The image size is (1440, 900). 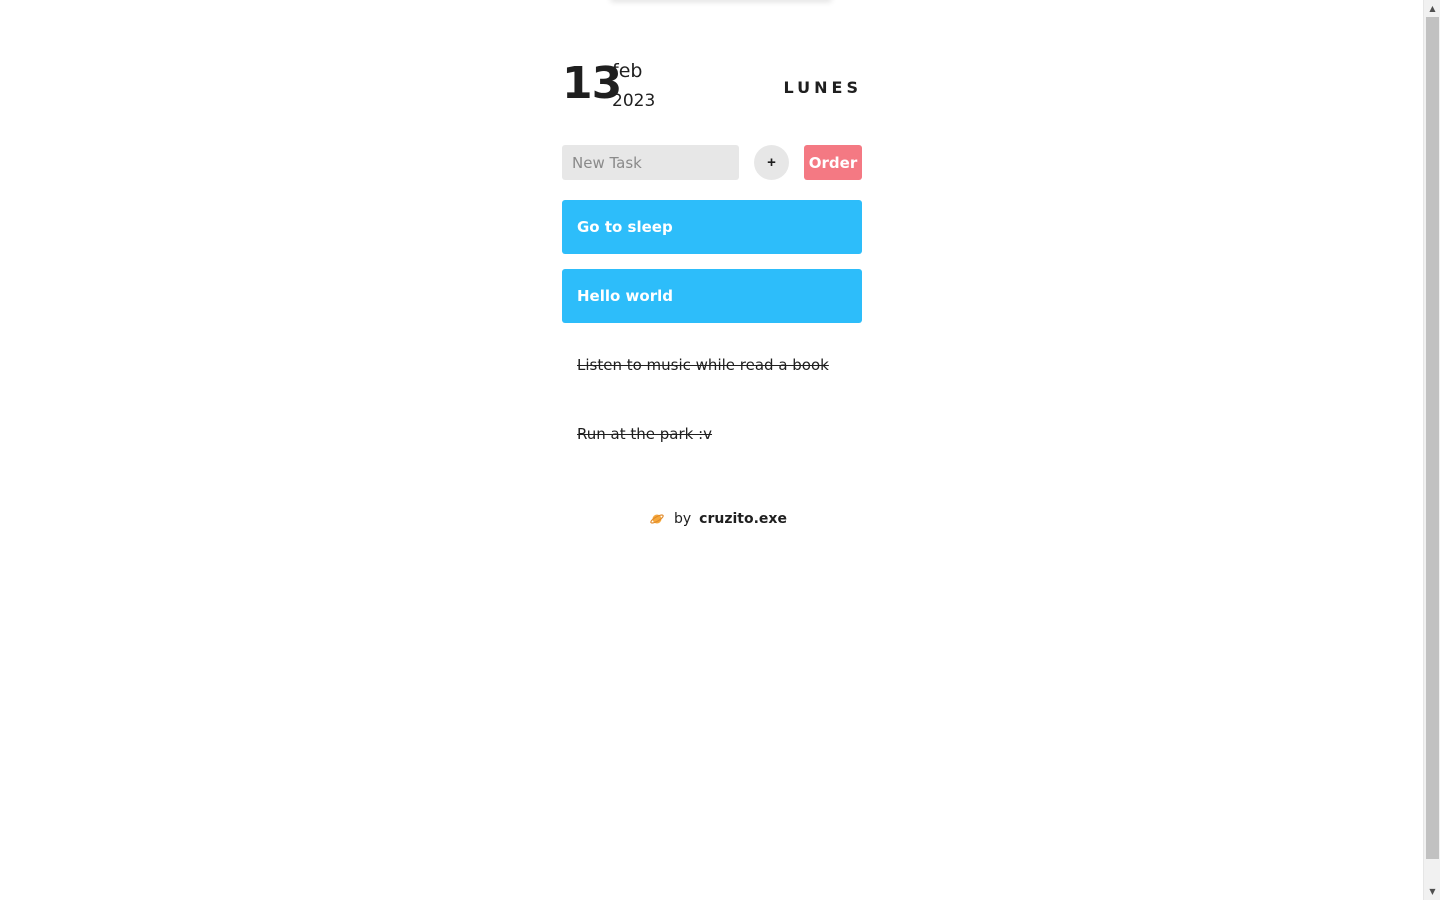 What do you see at coordinates (703, 365) in the screenshot?
I see `task-label: Listen to music while read a book` at bounding box center [703, 365].